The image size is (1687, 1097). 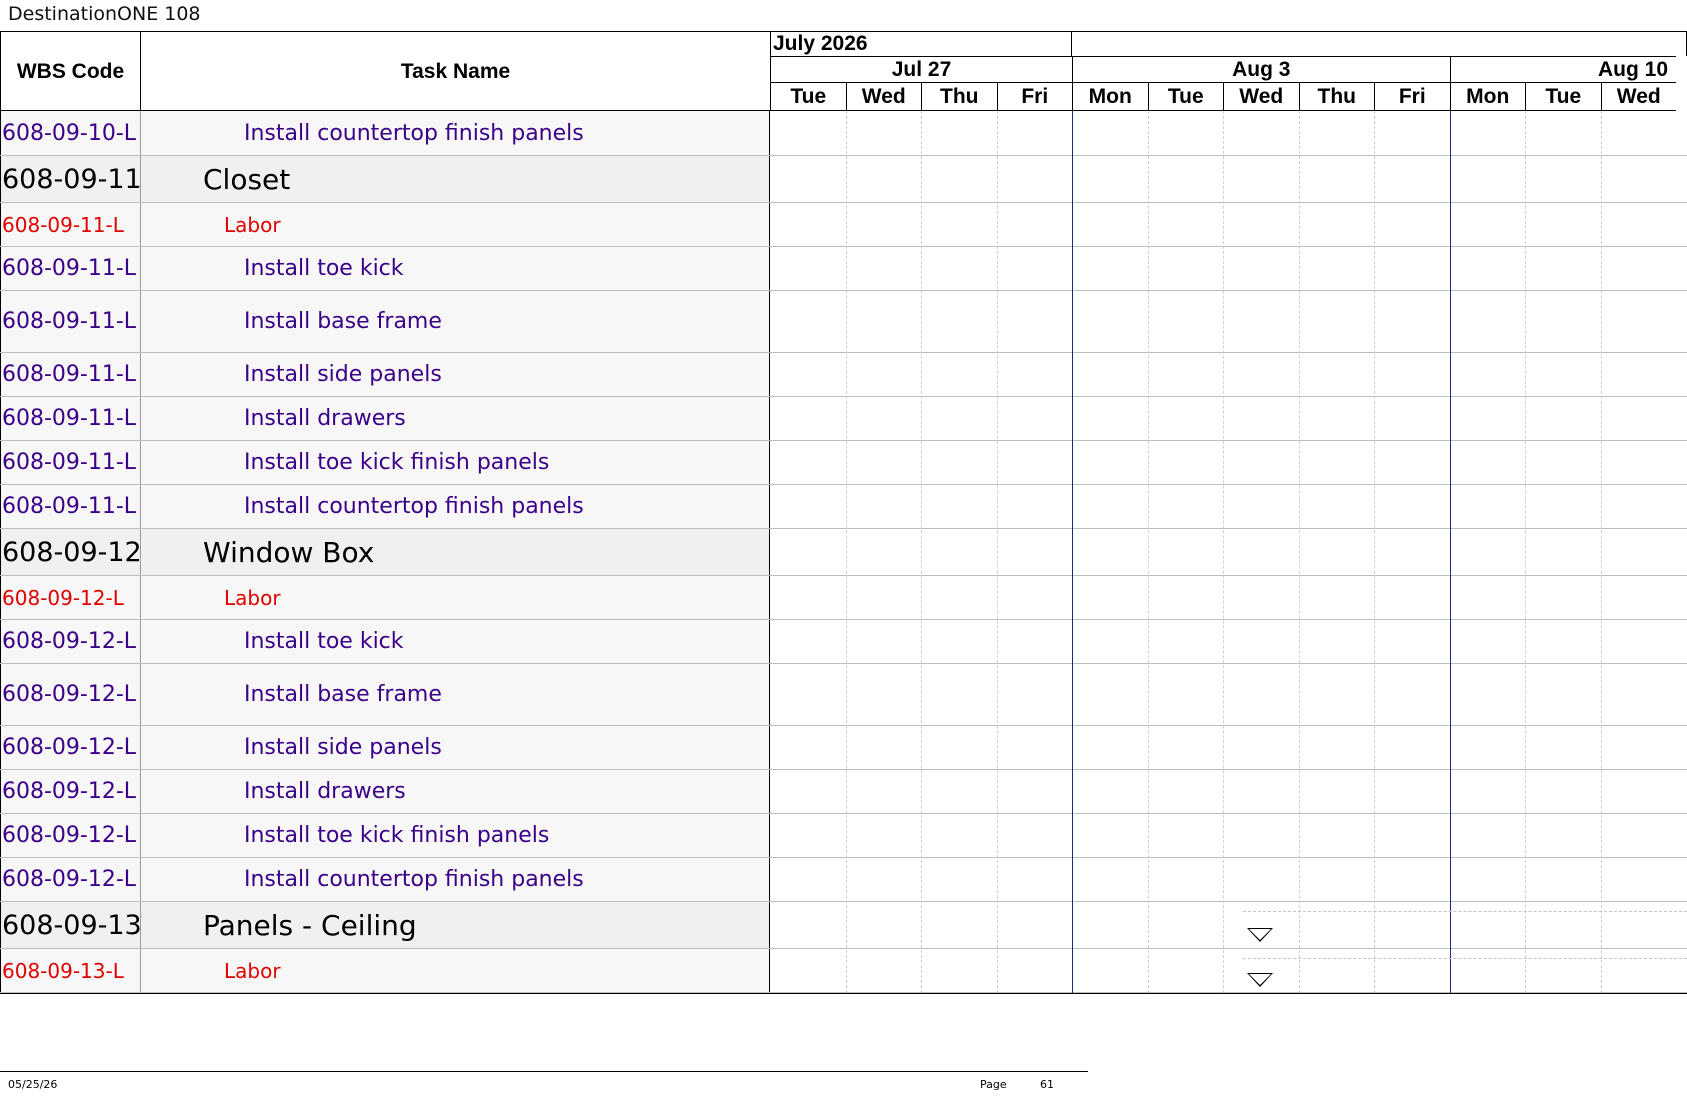 I want to click on wbs-code-cell: 608-09-11, so click(x=70, y=179).